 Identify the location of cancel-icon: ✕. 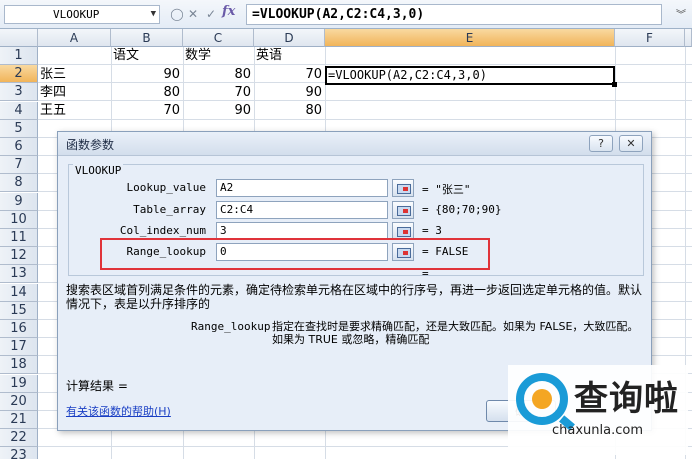
(193, 14).